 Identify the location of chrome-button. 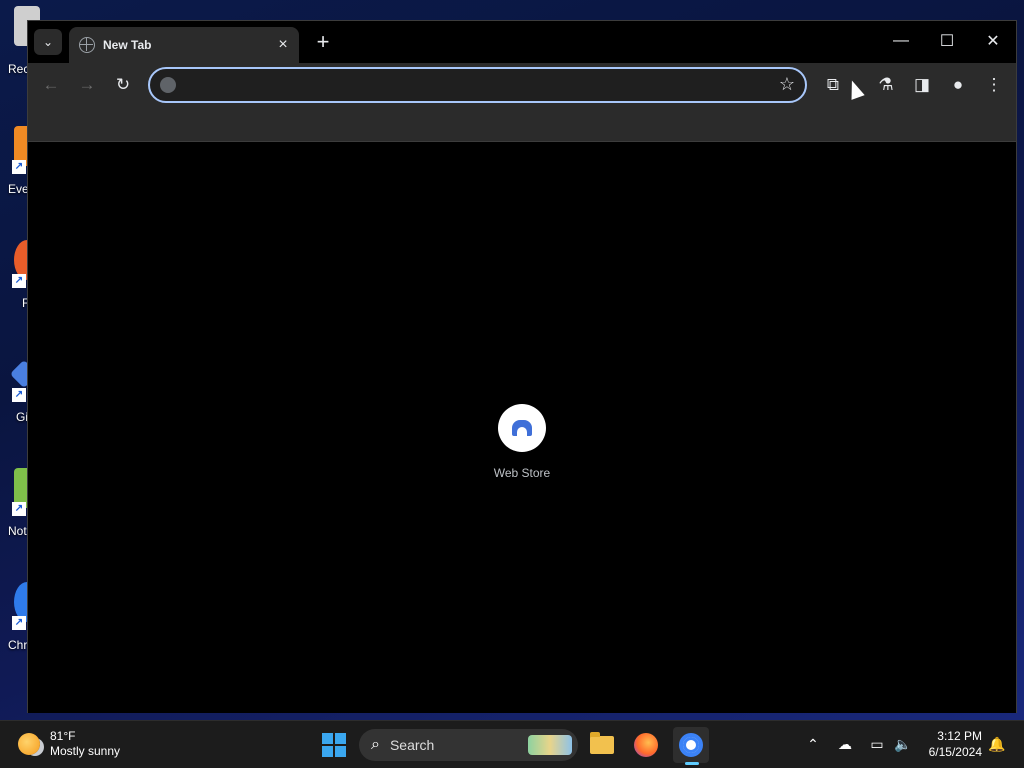
(691, 745).